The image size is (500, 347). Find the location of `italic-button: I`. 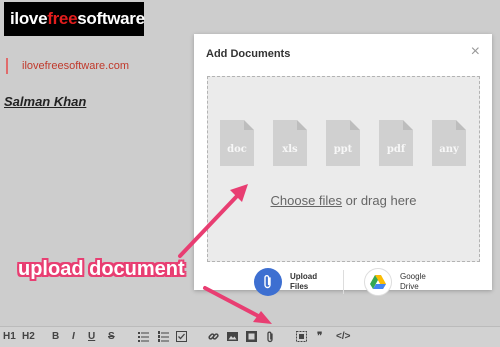

italic-button: I is located at coordinates (73, 337).